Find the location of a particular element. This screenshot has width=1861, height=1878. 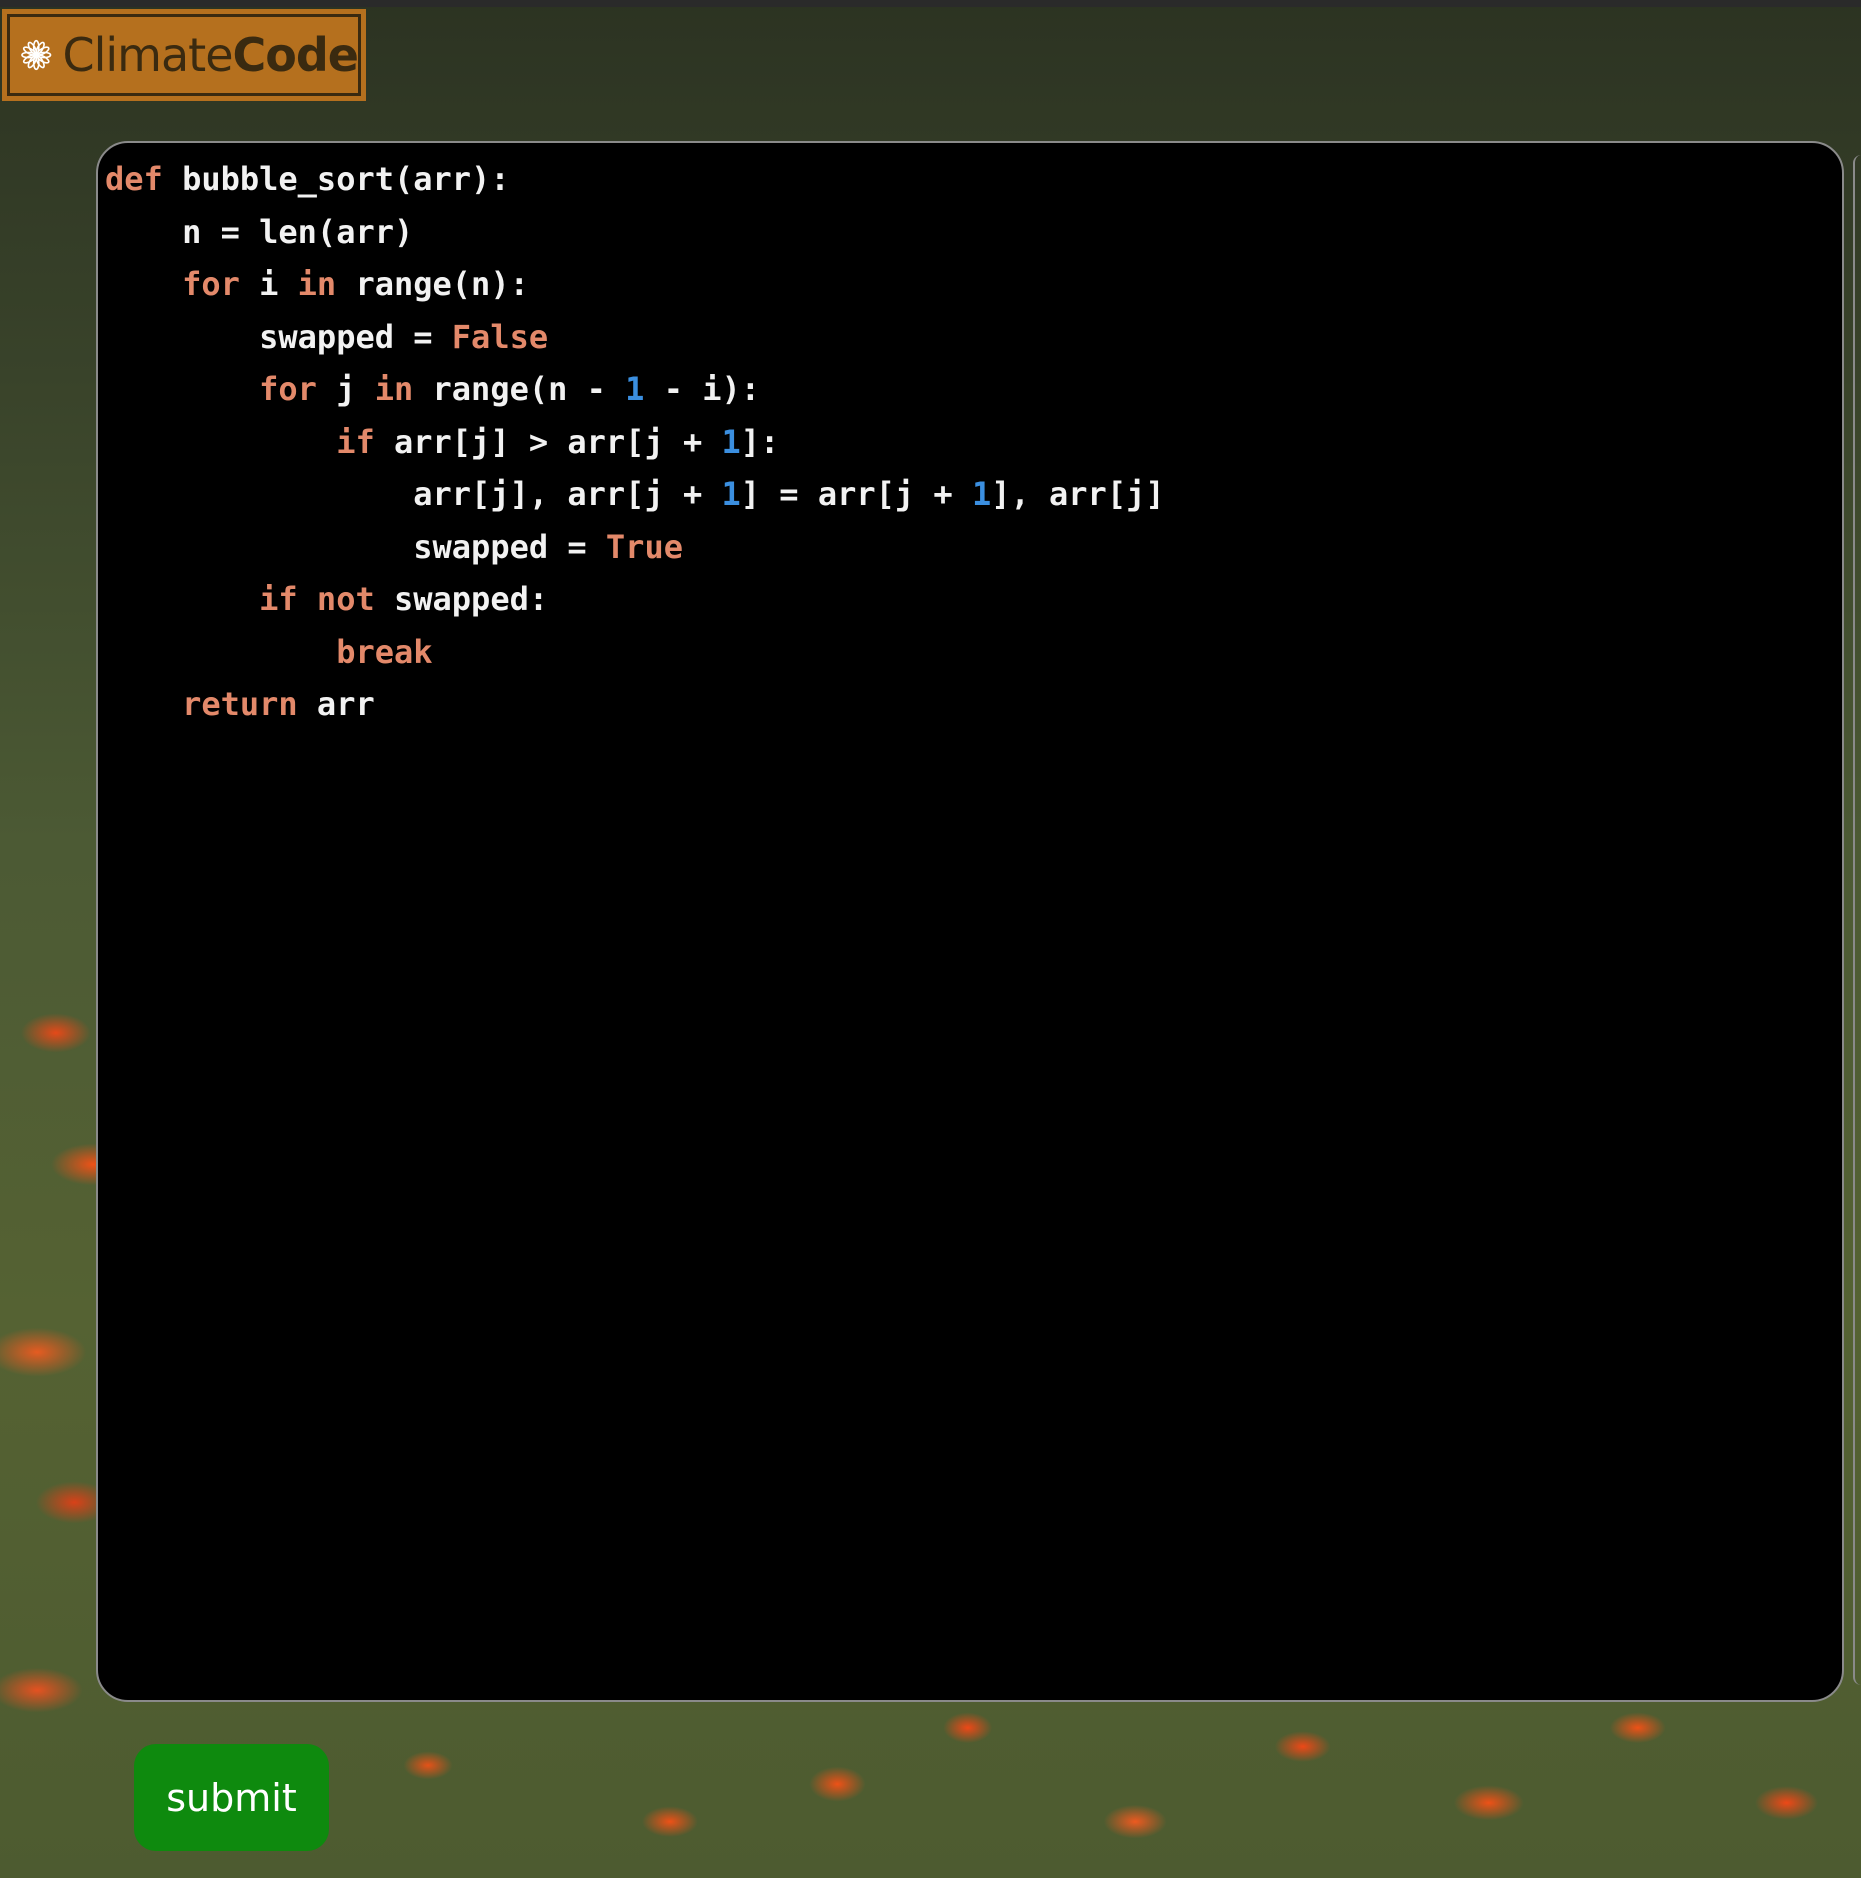

code-text: n = len(arr) is located at coordinates (259, 231).